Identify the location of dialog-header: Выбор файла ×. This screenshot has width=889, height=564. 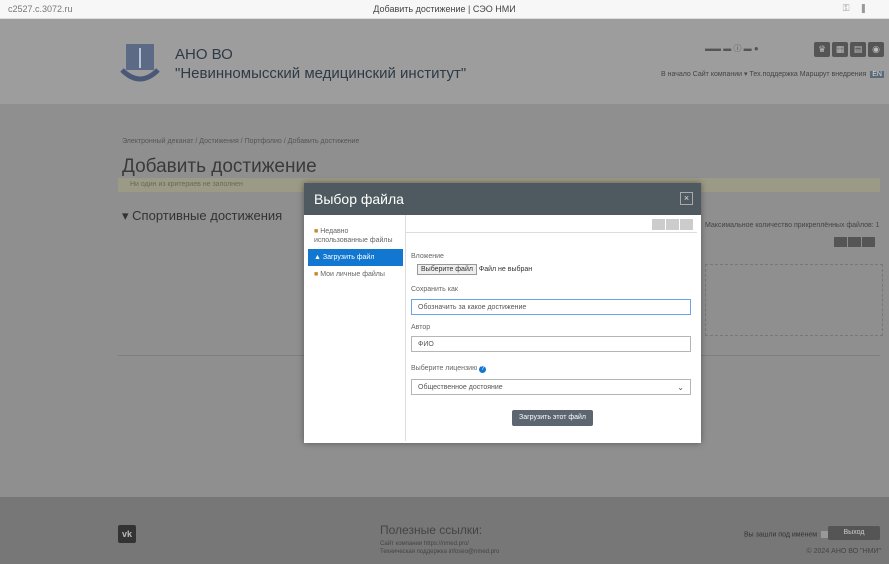
(502, 199).